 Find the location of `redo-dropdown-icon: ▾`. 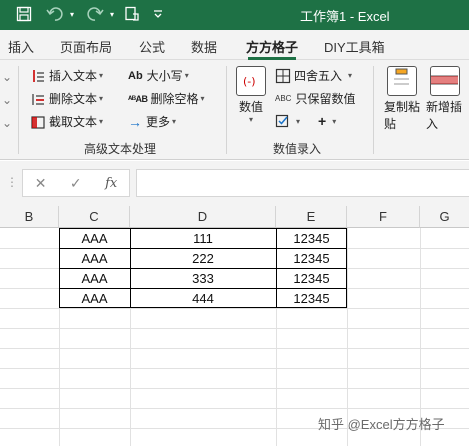

redo-dropdown-icon: ▾ is located at coordinates (112, 14).